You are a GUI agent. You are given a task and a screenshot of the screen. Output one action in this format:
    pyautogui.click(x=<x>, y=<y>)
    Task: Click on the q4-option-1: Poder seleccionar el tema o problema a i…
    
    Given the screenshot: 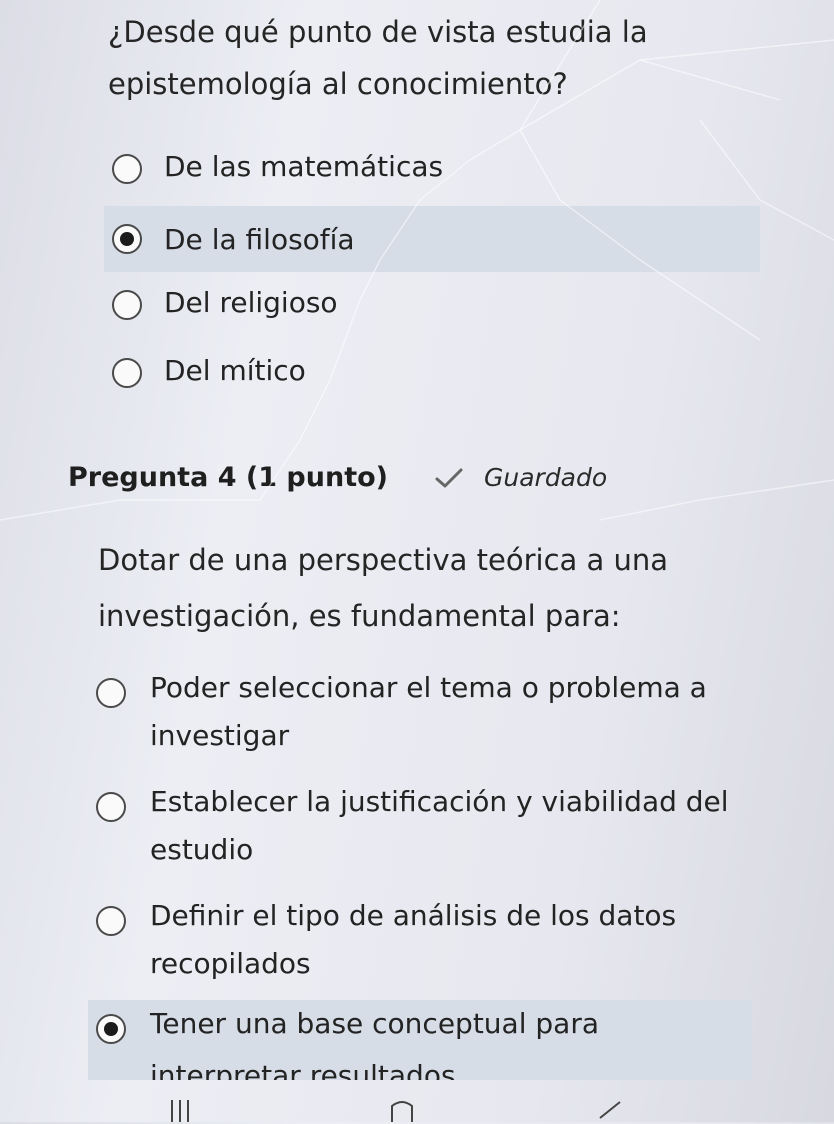 What is the action you would take?
    pyautogui.click(x=426, y=712)
    